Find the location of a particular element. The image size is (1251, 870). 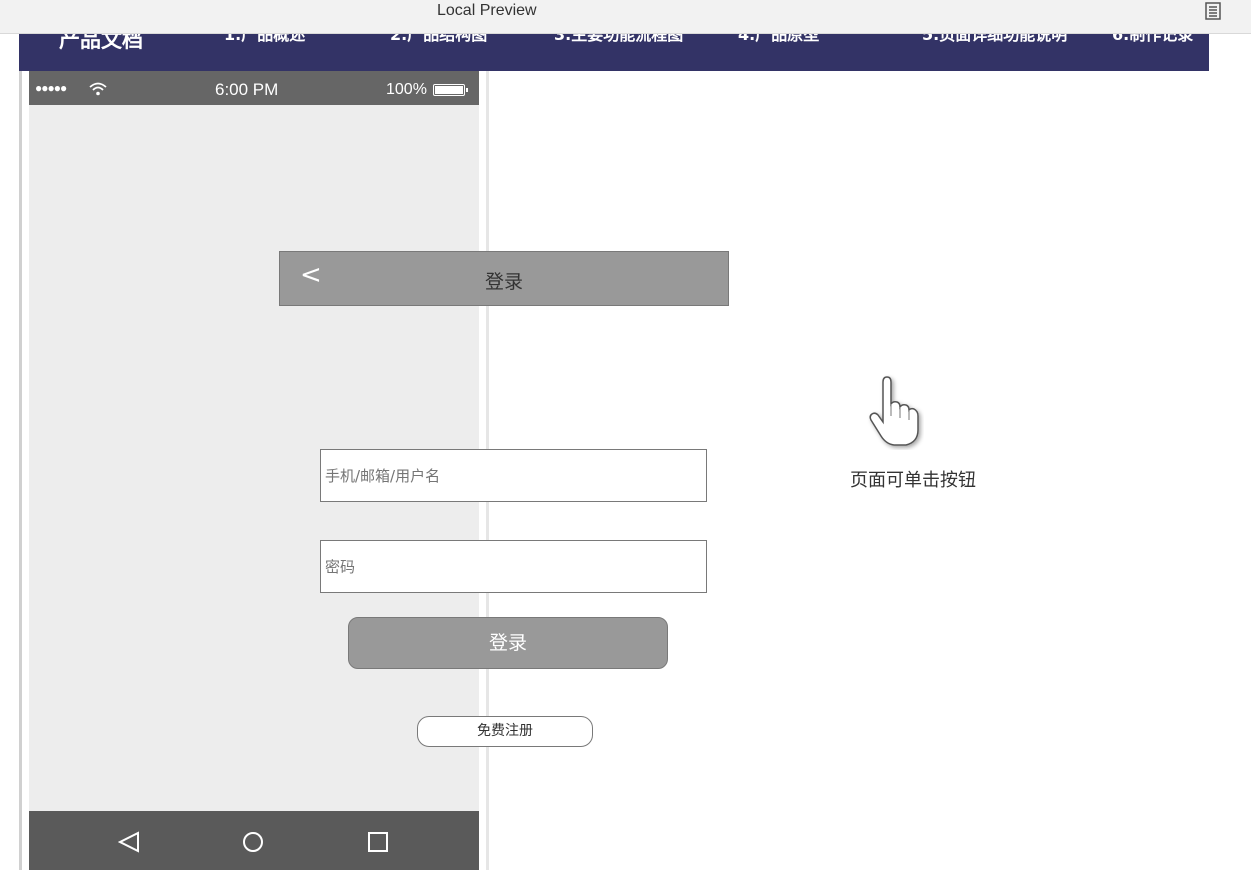

register-button: 免费注册 is located at coordinates (505, 731).